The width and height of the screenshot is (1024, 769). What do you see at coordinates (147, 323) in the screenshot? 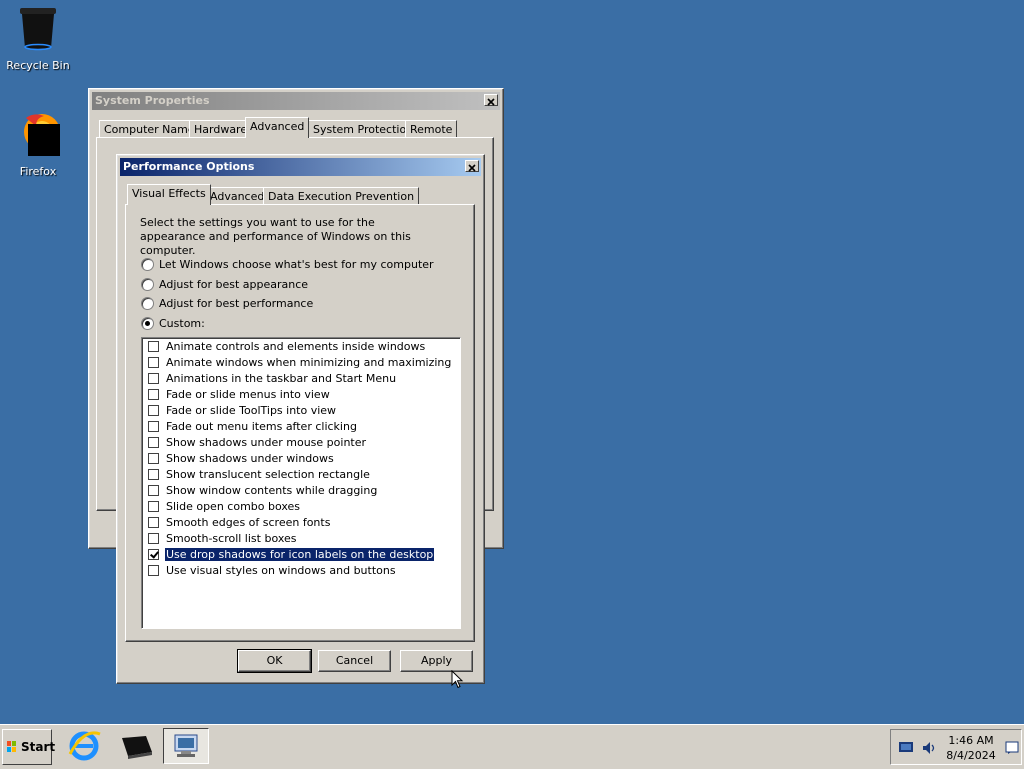
I see `radio-button-selected` at bounding box center [147, 323].